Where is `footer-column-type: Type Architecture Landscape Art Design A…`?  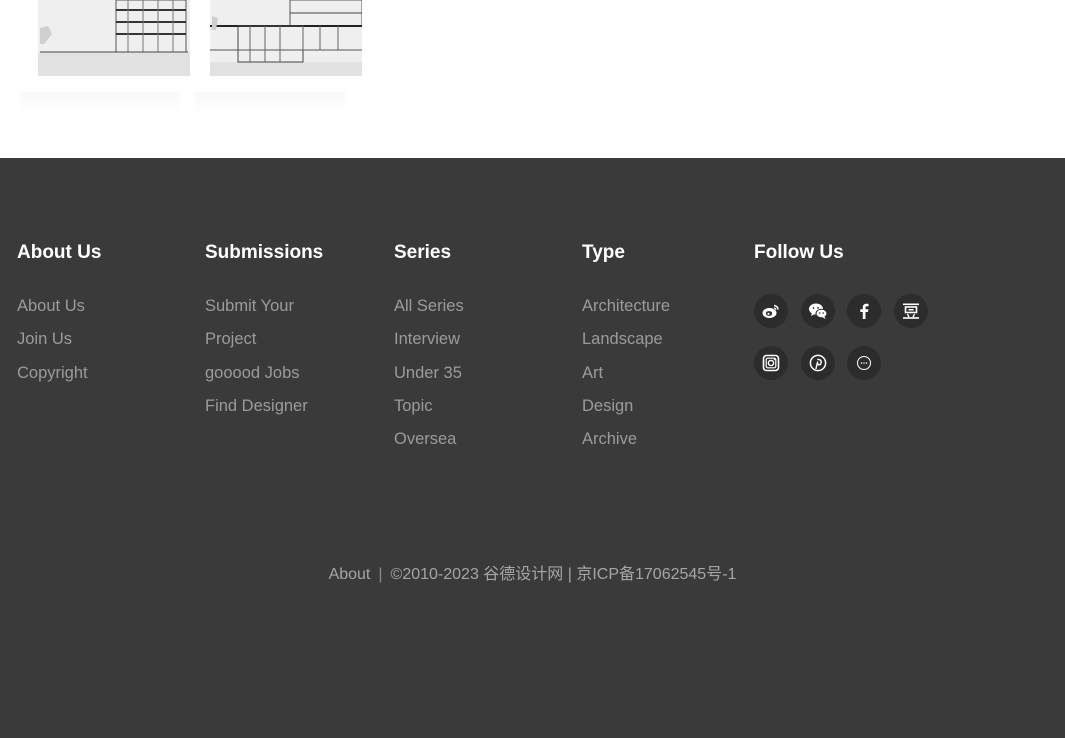
footer-column-type: Type Architecture Landscape Art Design A… is located at coordinates (626, 350).